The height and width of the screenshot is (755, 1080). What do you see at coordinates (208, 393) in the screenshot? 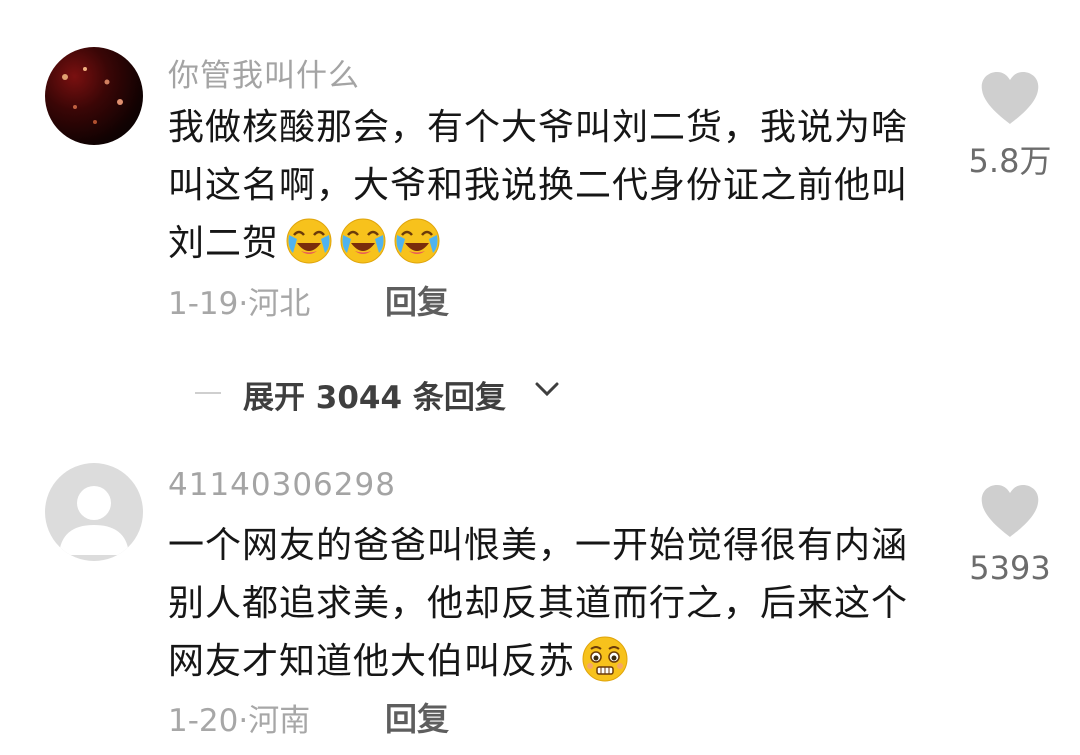
I see `divider` at bounding box center [208, 393].